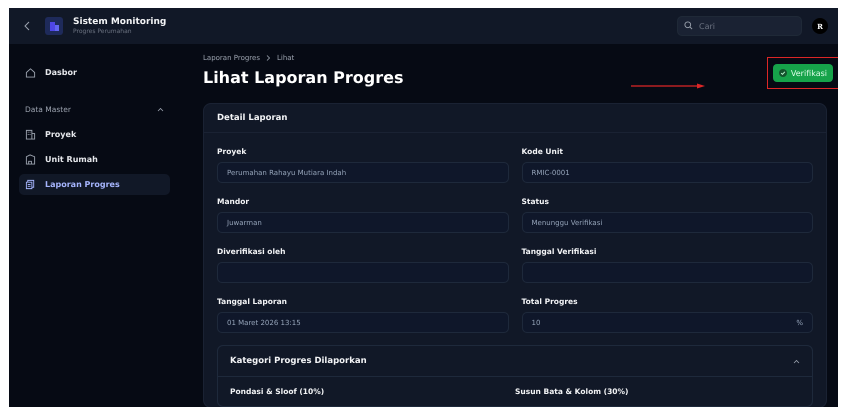 The width and height of the screenshot is (842, 407). What do you see at coordinates (94, 184) in the screenshot?
I see `sidebar-item: Laporan Progres` at bounding box center [94, 184].